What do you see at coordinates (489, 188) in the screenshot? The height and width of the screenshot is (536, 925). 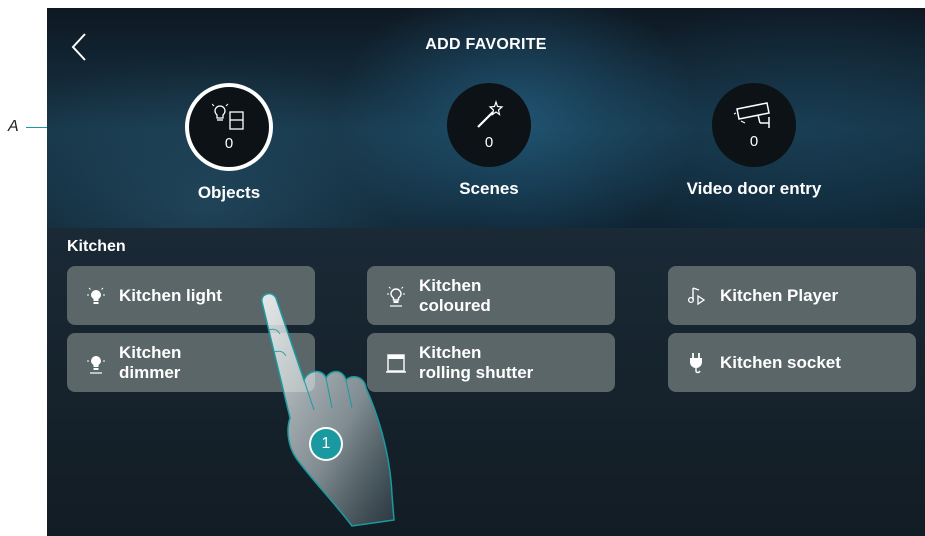 I see `category-scenes-label: Scenes` at bounding box center [489, 188].